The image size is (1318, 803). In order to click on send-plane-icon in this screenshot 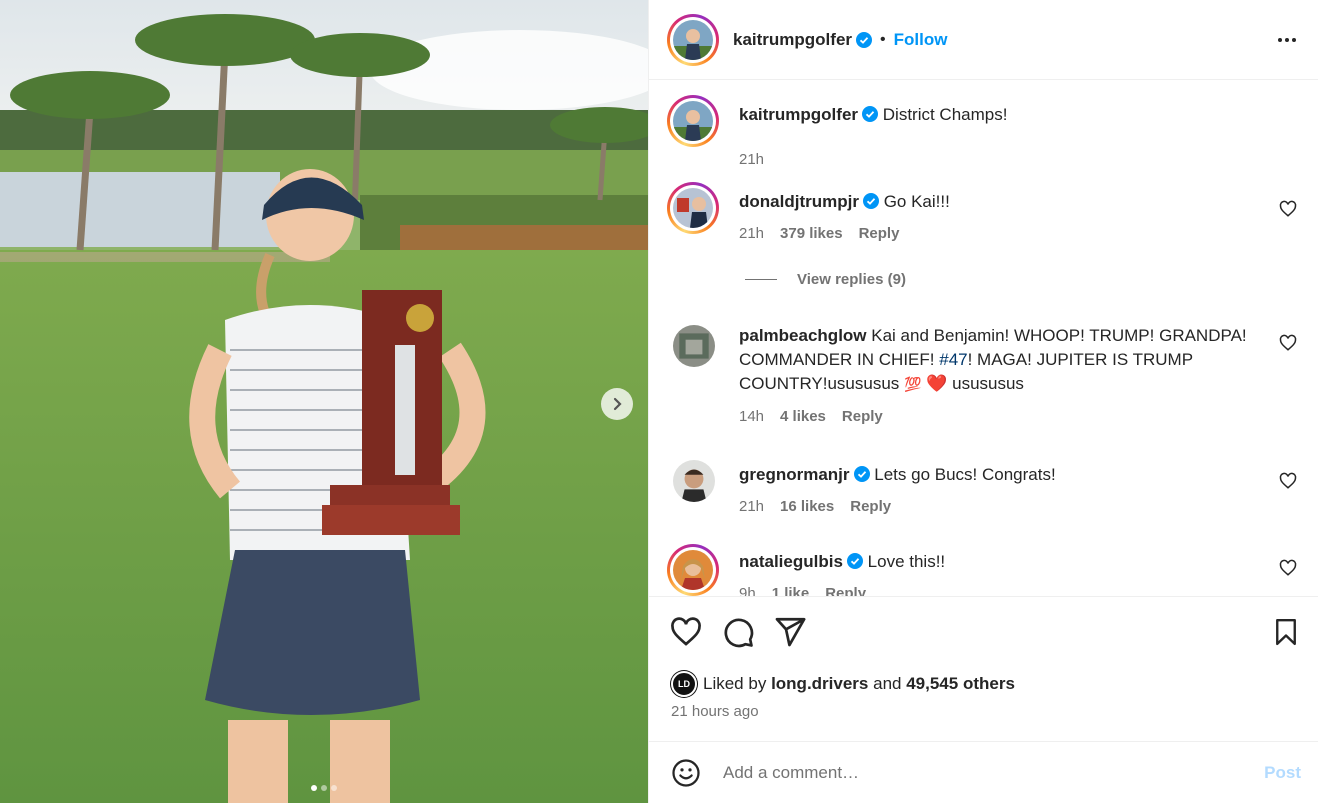, I will do `click(790, 632)`.